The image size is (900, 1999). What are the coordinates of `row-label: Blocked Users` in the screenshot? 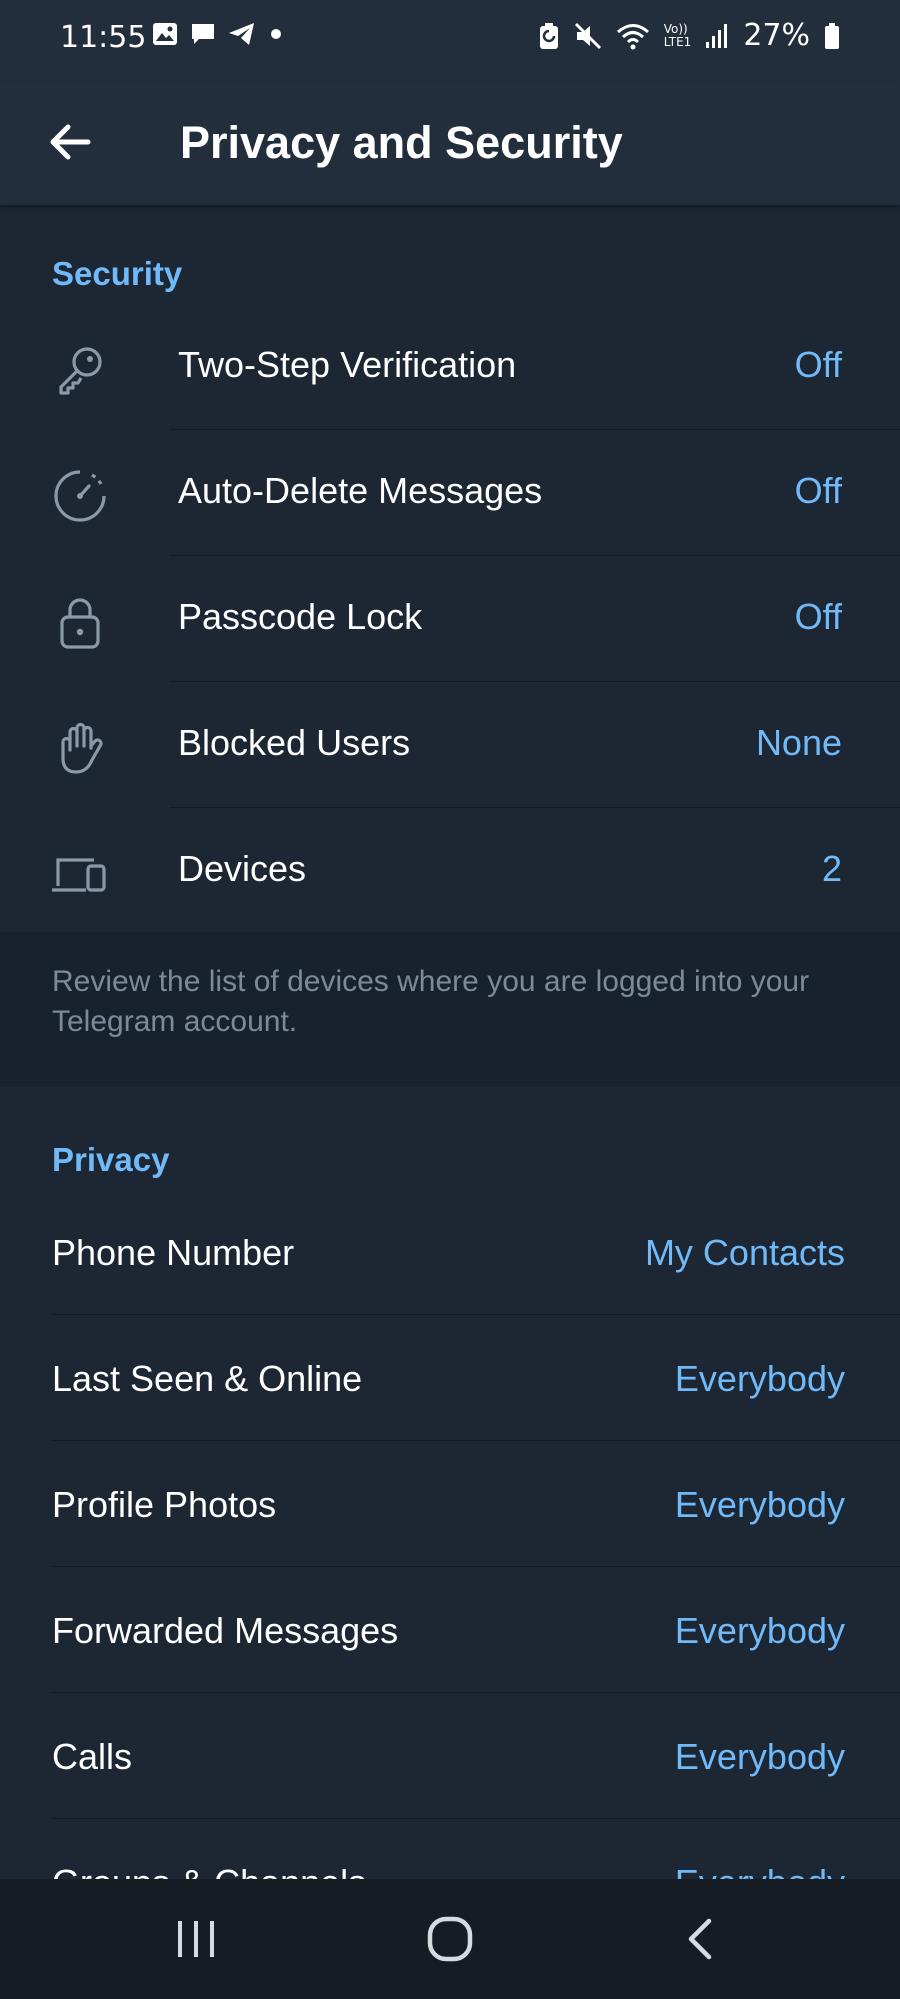 It's located at (294, 742).